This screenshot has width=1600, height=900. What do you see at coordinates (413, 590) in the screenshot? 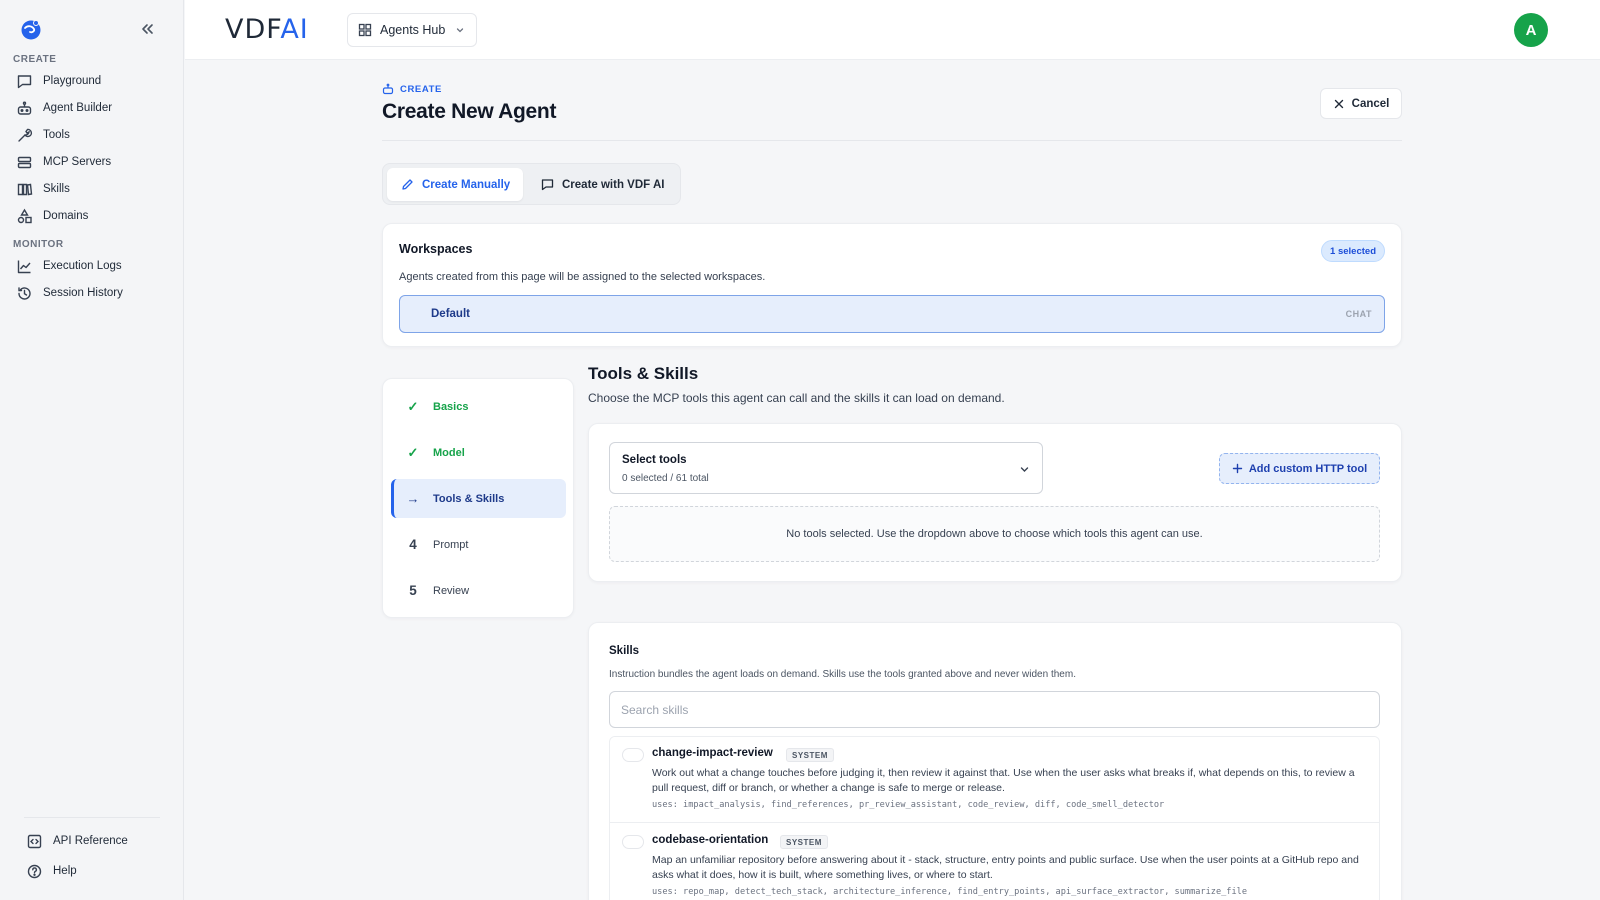
I see `step-number: 5` at bounding box center [413, 590].